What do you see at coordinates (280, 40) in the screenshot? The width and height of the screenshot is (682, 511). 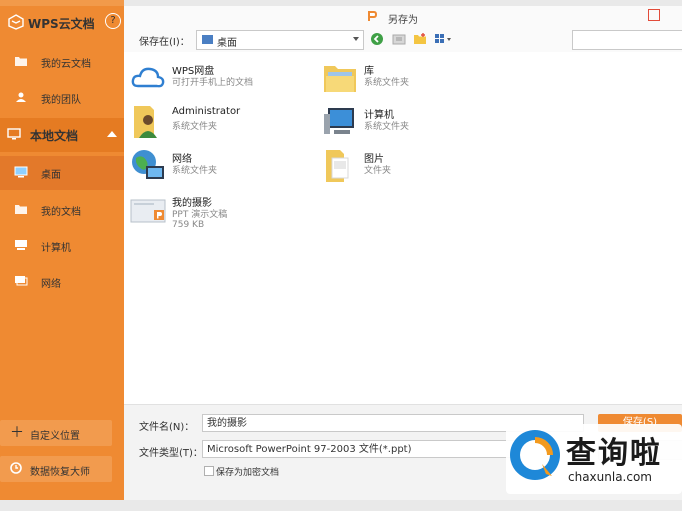 I see `location-dropdown: 桌面` at bounding box center [280, 40].